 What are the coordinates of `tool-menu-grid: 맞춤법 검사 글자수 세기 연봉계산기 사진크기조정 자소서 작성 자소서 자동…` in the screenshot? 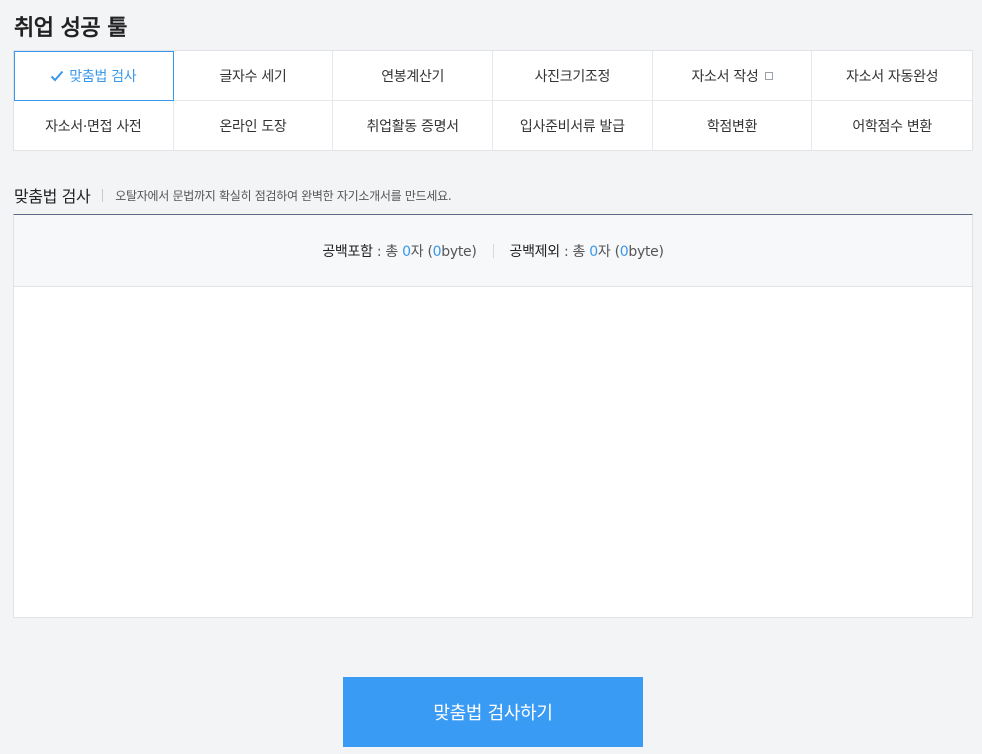 It's located at (493, 100).